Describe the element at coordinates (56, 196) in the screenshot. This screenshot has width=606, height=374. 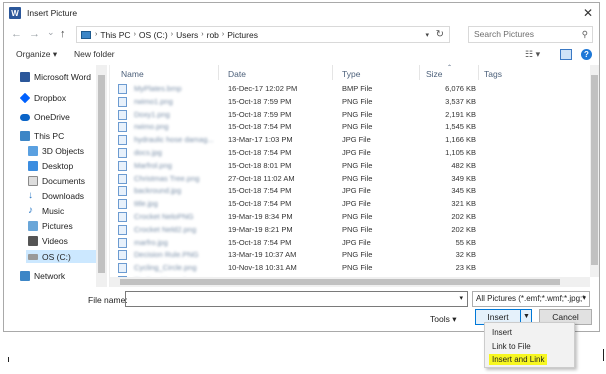
I see `sidebar-item-downloads: ↓ Downloads` at that location.